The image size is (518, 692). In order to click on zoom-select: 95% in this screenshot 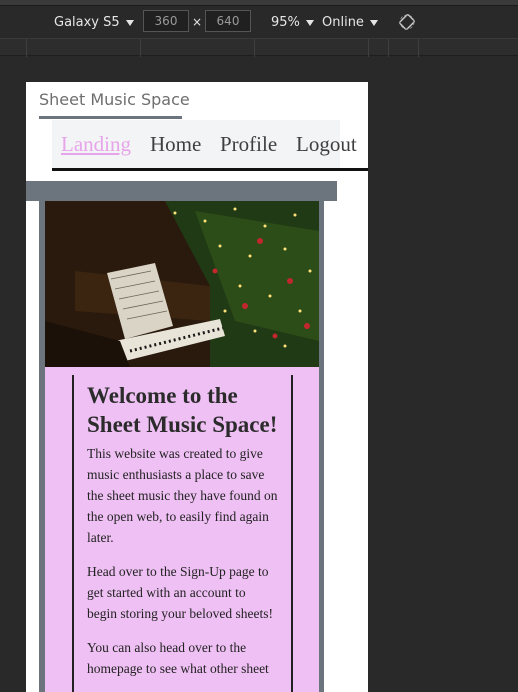, I will do `click(292, 22)`.